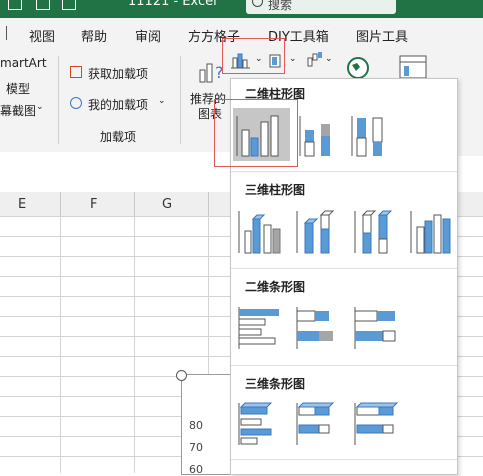 Image resolution: width=483 pixels, height=476 pixels. What do you see at coordinates (275, 190) in the screenshot?
I see `section-3d-column: 三维柱形图` at bounding box center [275, 190].